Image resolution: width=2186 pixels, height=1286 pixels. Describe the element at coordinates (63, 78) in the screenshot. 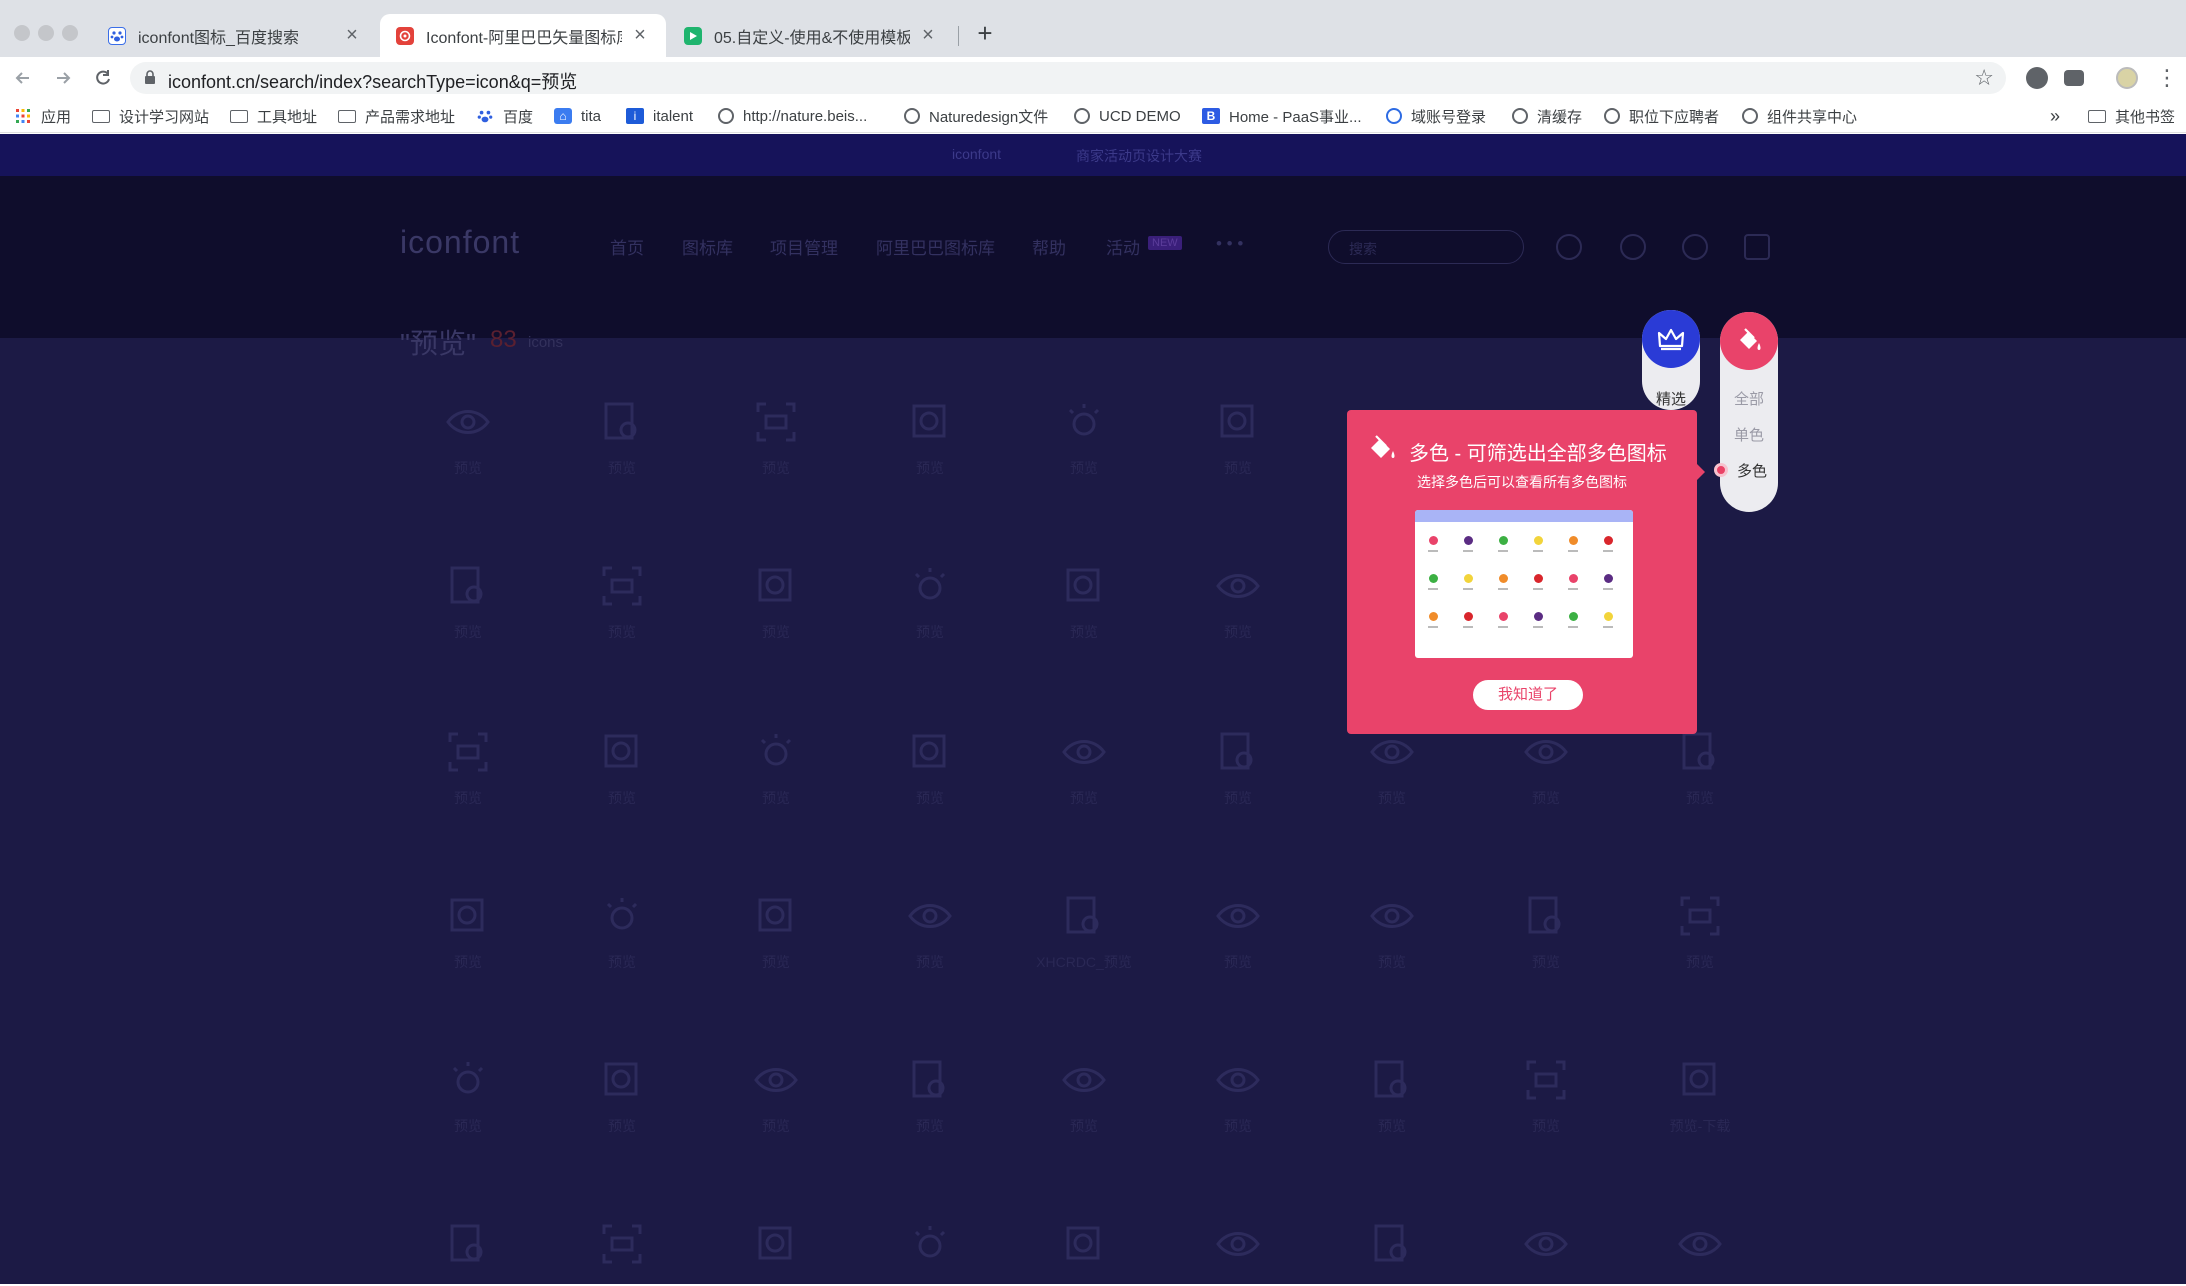

I see `forward-button` at that location.